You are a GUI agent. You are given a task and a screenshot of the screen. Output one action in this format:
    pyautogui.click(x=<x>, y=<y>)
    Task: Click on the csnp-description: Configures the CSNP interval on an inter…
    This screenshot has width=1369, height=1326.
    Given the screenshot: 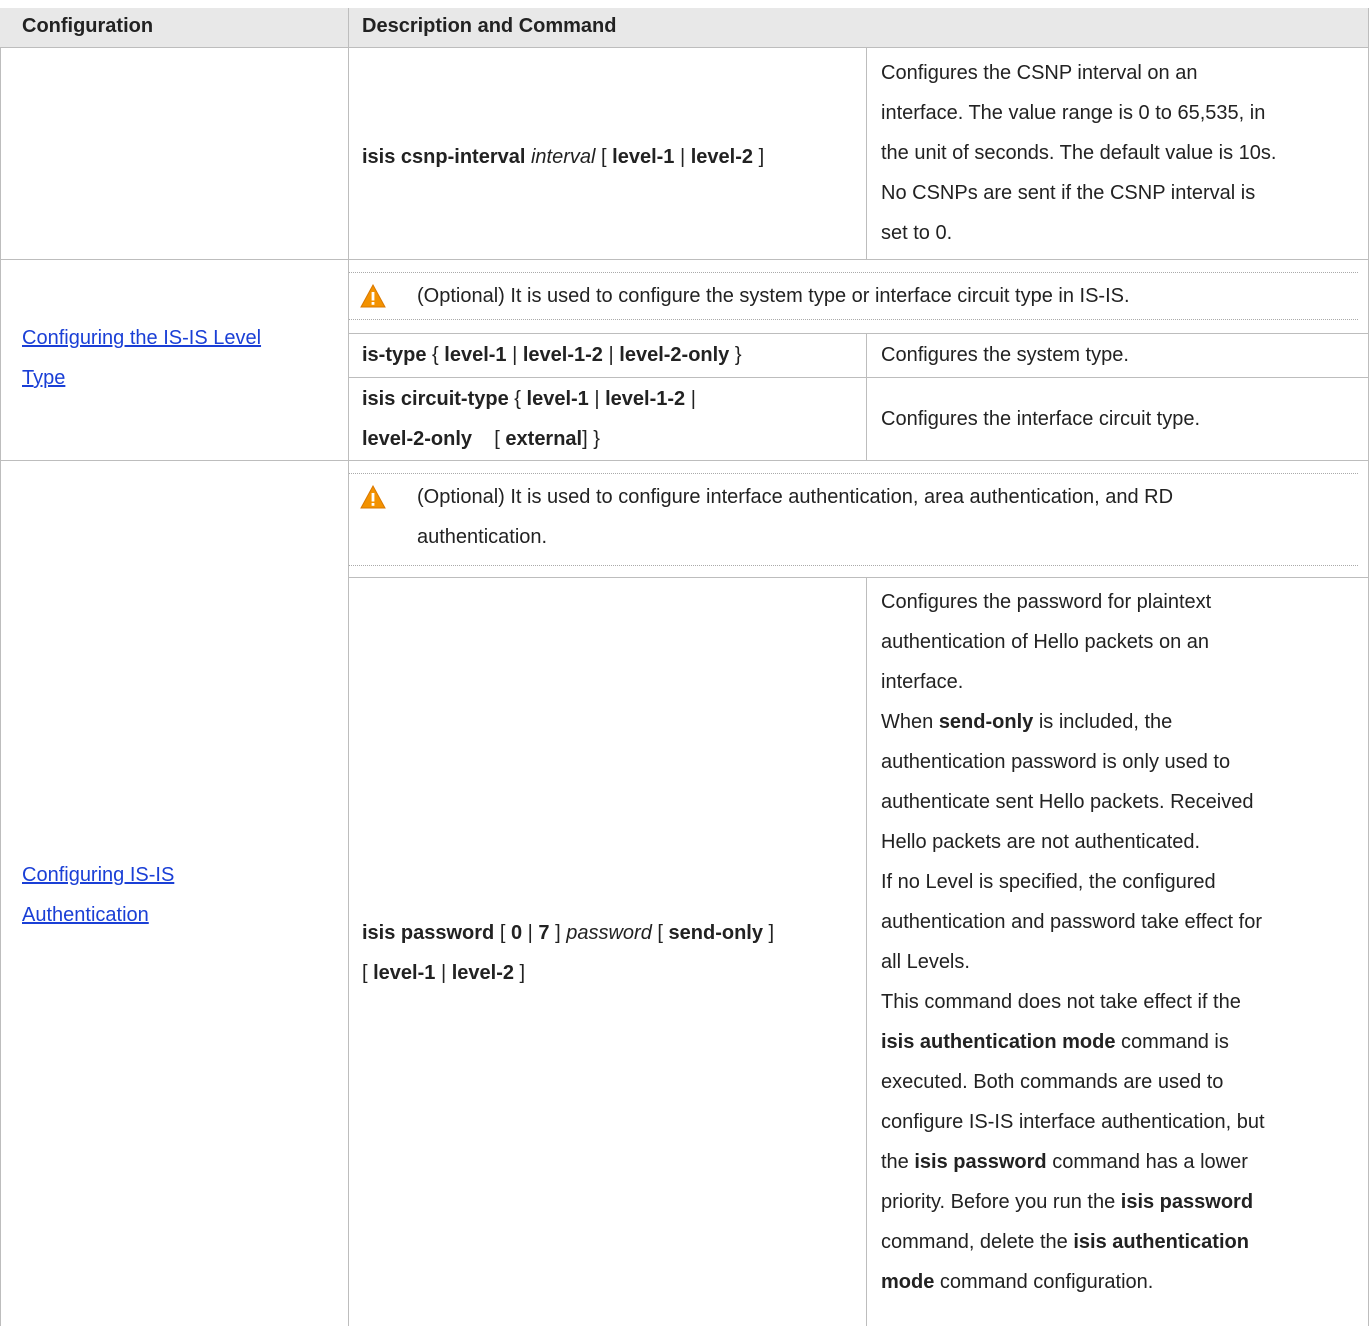 What is the action you would take?
    pyautogui.click(x=1079, y=153)
    